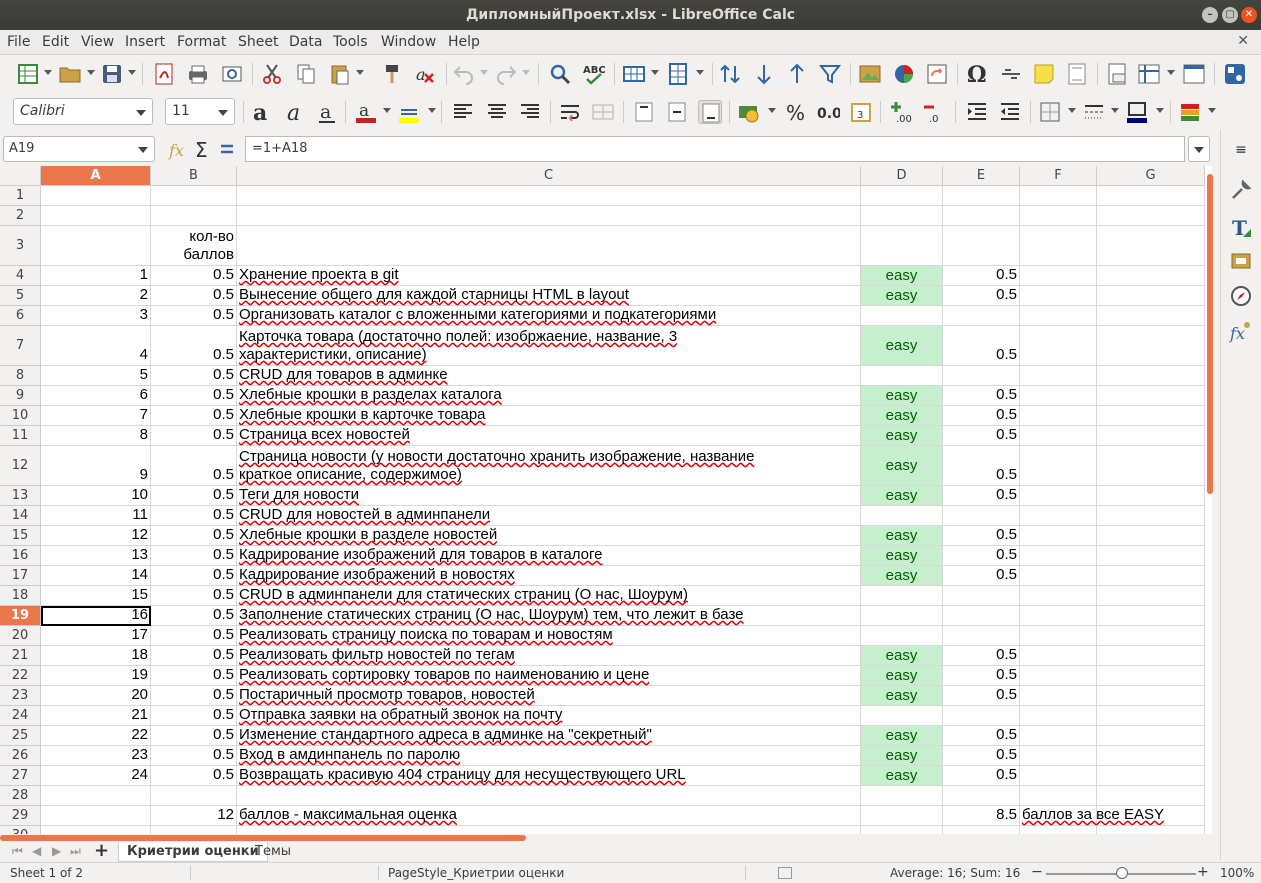 This screenshot has width=1261, height=883. What do you see at coordinates (294, 113) in the screenshot?
I see `italic-icon: a` at bounding box center [294, 113].